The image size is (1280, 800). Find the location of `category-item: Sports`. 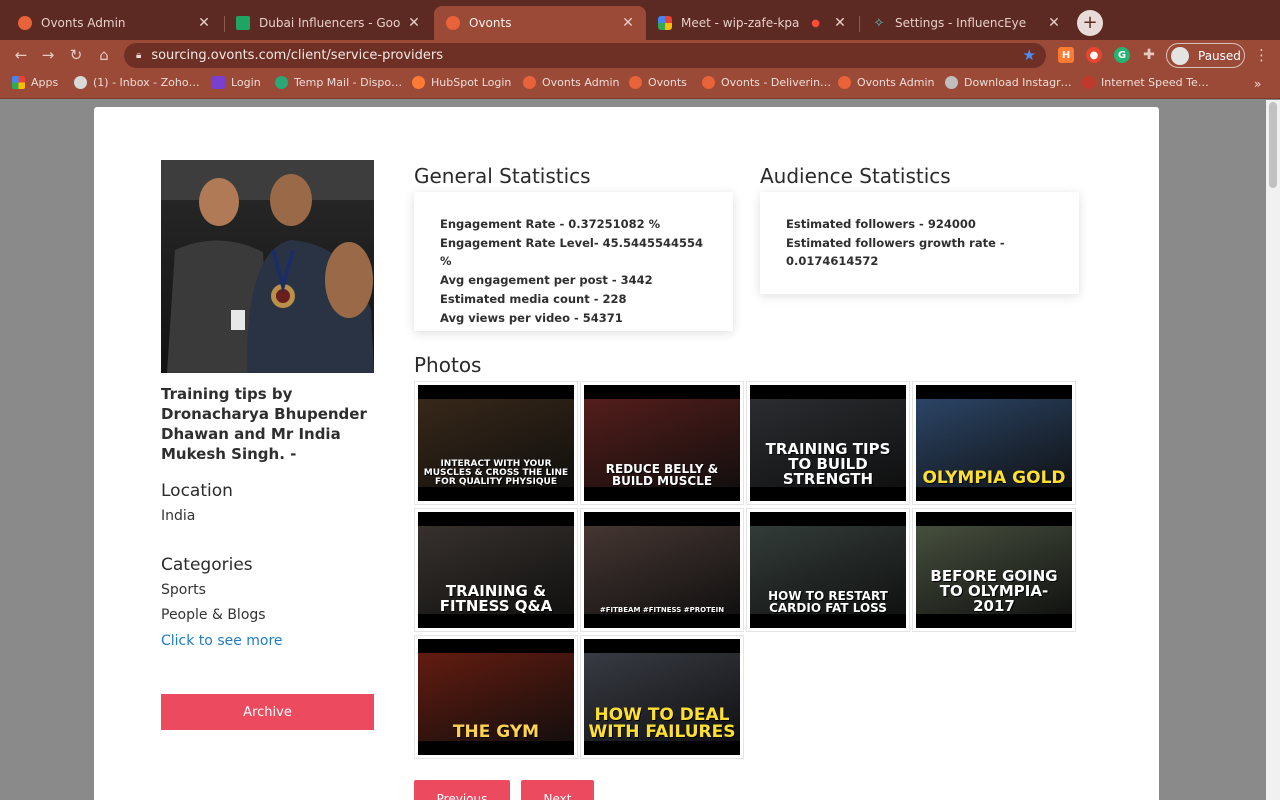

category-item: Sports is located at coordinates (183, 590).